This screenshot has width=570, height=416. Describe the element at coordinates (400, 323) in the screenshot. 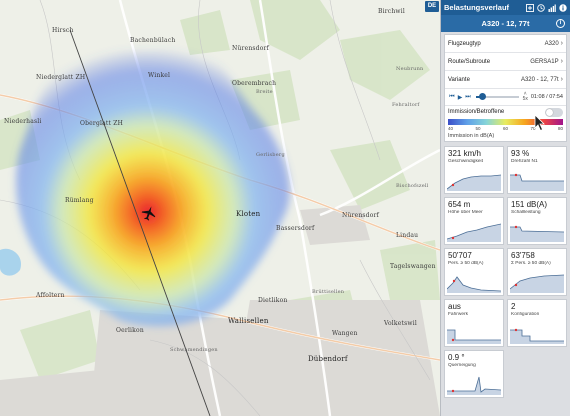

I see `place-label: Volketswil` at that location.